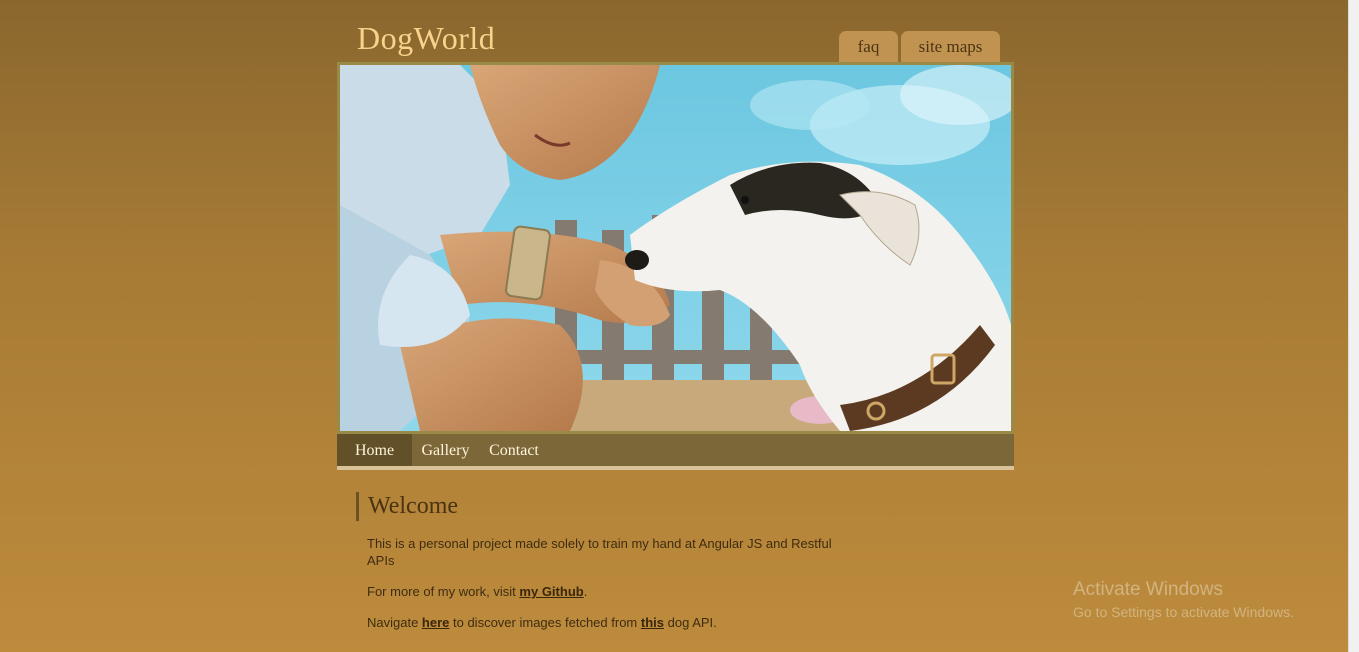 The image size is (1359, 652). I want to click on github-text-before: For more of my work, visit, so click(443, 591).